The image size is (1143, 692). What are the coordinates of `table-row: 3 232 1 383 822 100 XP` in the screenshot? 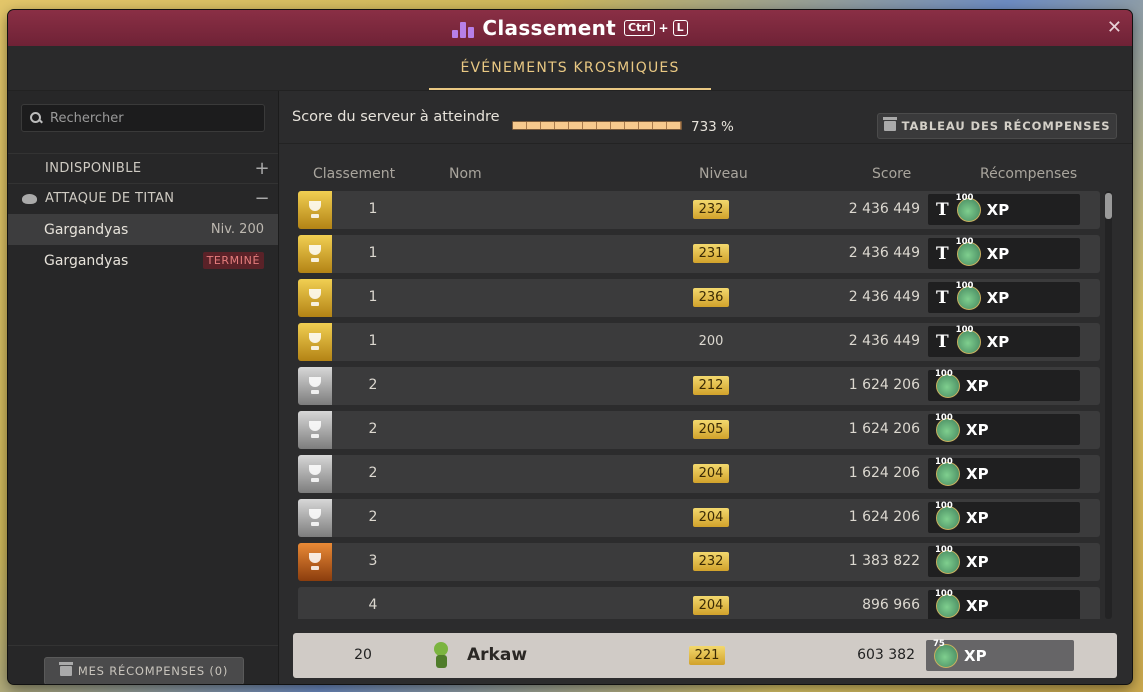 It's located at (699, 562).